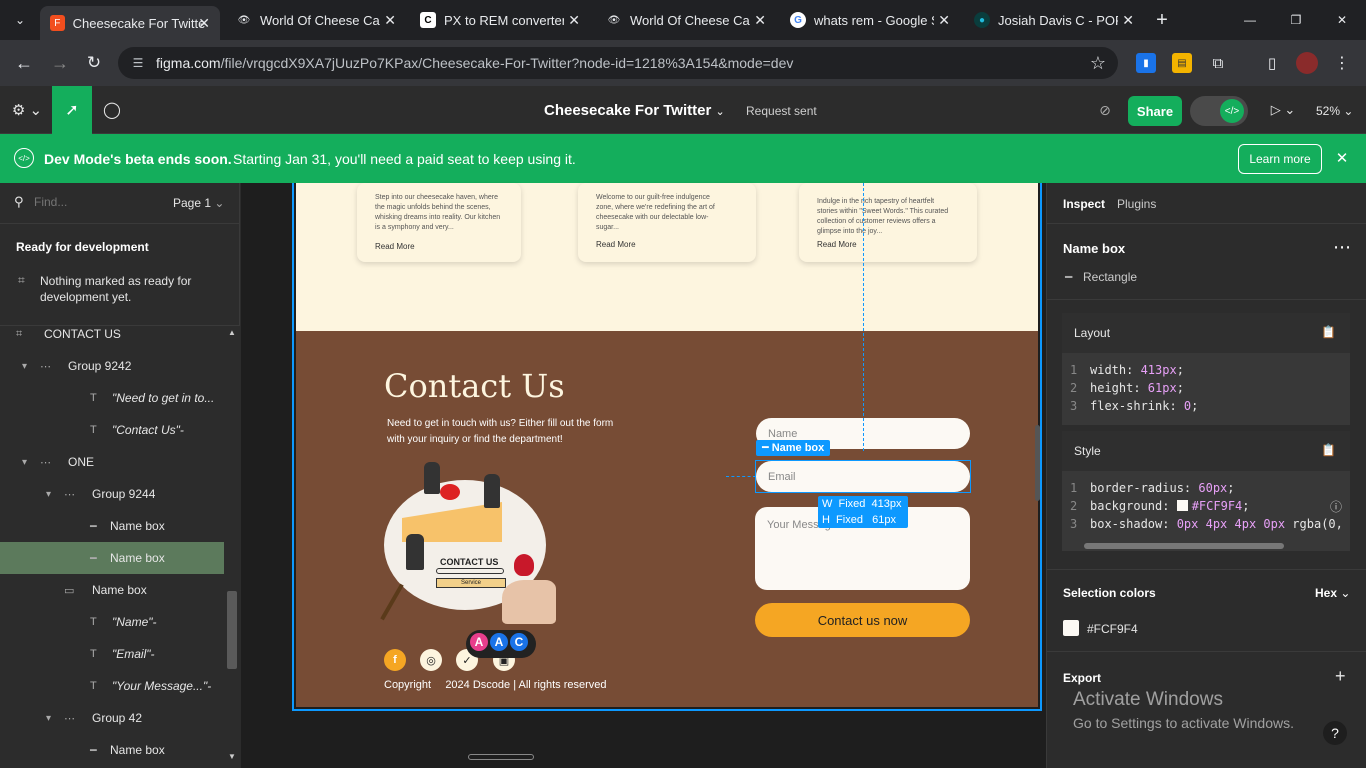  I want to click on layer-row: T "Name"-, so click(112, 622).